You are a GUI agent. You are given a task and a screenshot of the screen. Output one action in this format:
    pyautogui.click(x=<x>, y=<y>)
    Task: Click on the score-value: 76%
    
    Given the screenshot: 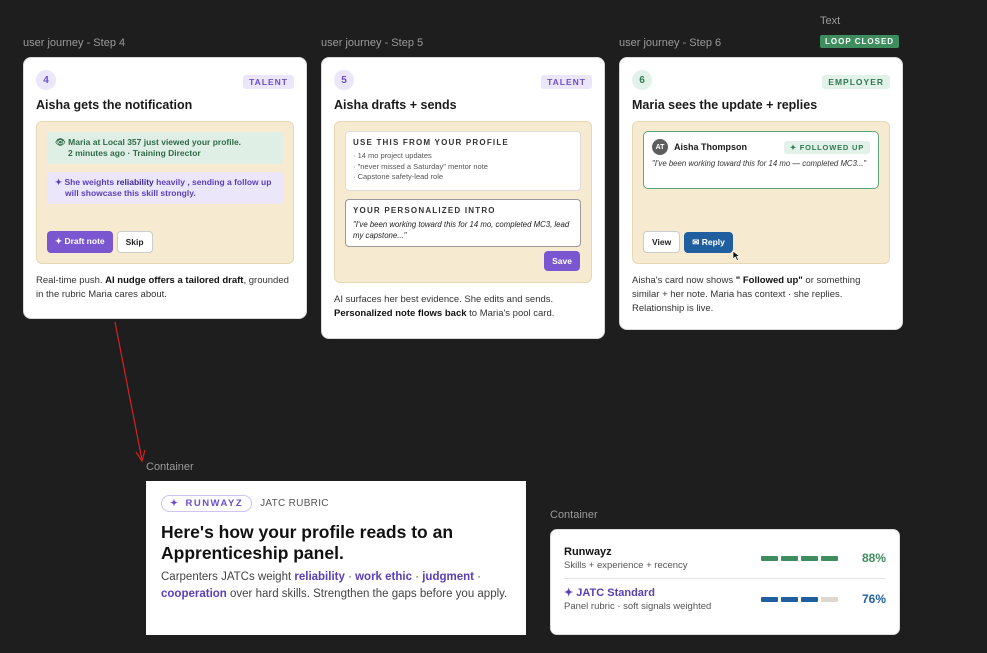 What is the action you would take?
    pyautogui.click(x=873, y=599)
    